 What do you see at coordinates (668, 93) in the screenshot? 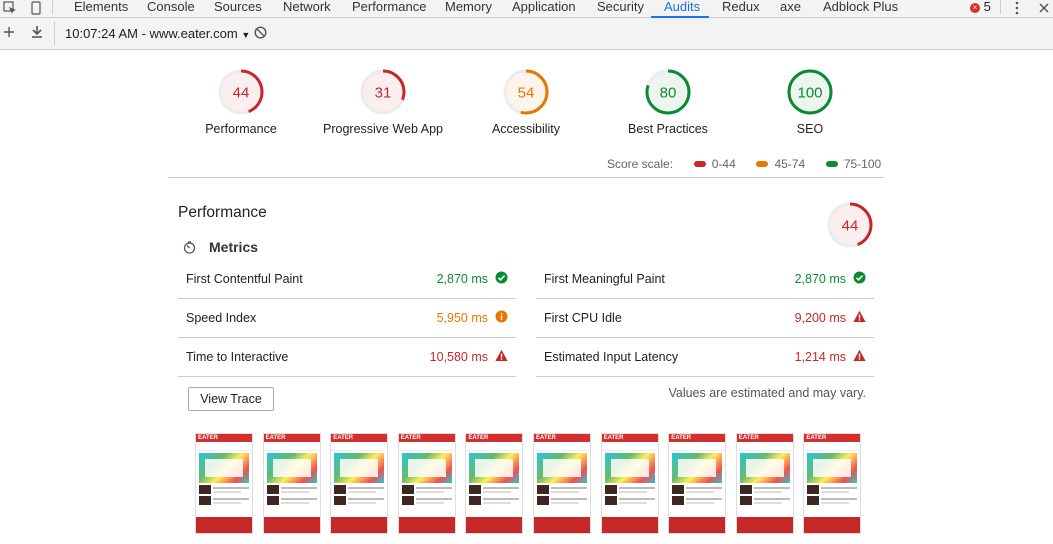
I see `gauge-score: 80` at bounding box center [668, 93].